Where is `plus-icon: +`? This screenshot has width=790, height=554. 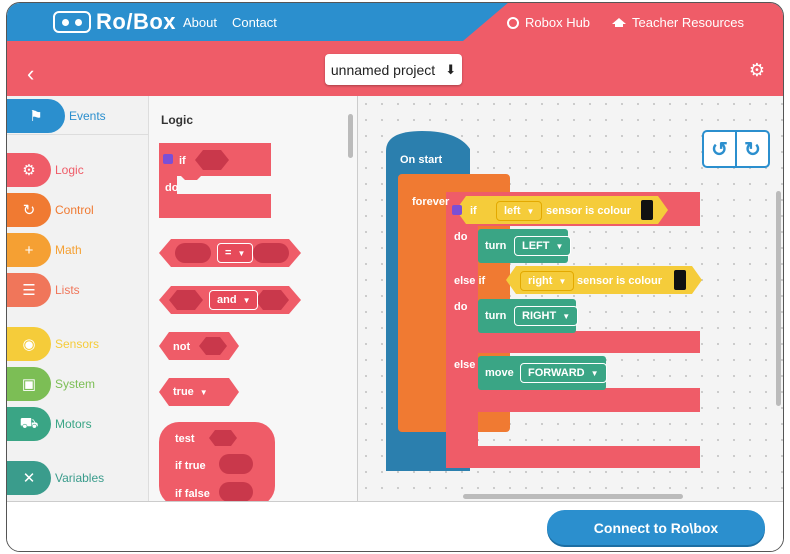
plus-icon: + is located at coordinates (29, 250).